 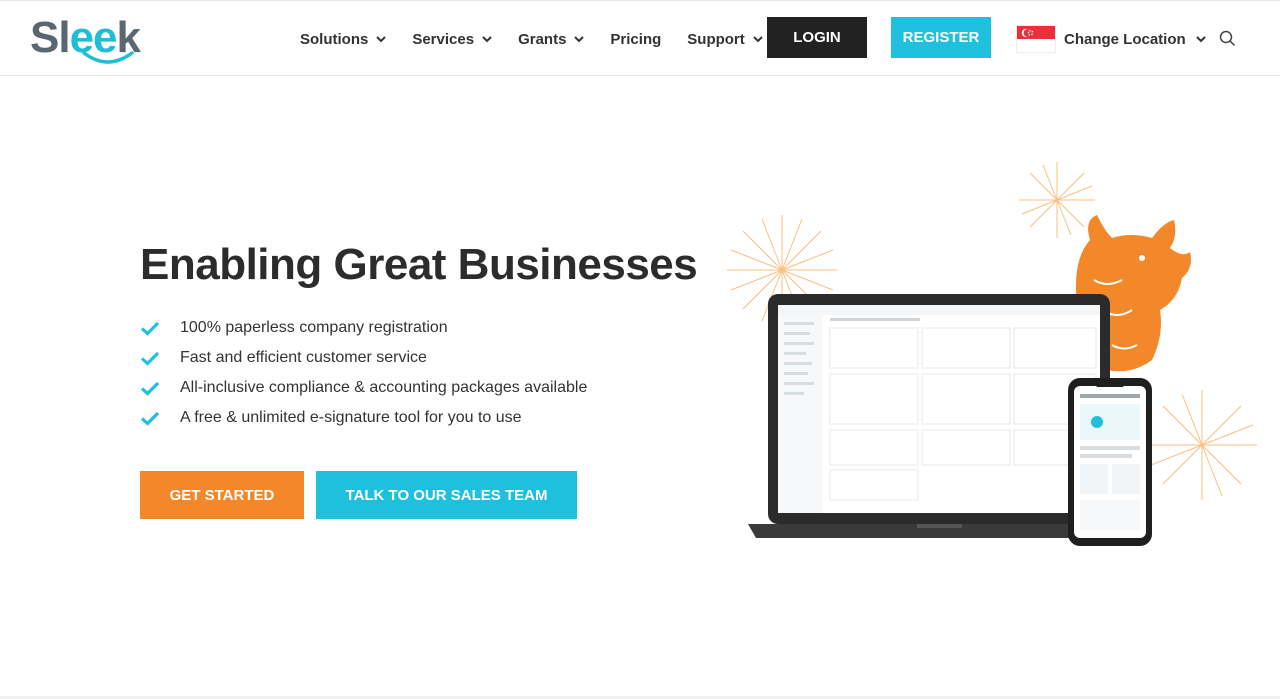 I want to click on nav-label: Pricing, so click(x=636, y=39).